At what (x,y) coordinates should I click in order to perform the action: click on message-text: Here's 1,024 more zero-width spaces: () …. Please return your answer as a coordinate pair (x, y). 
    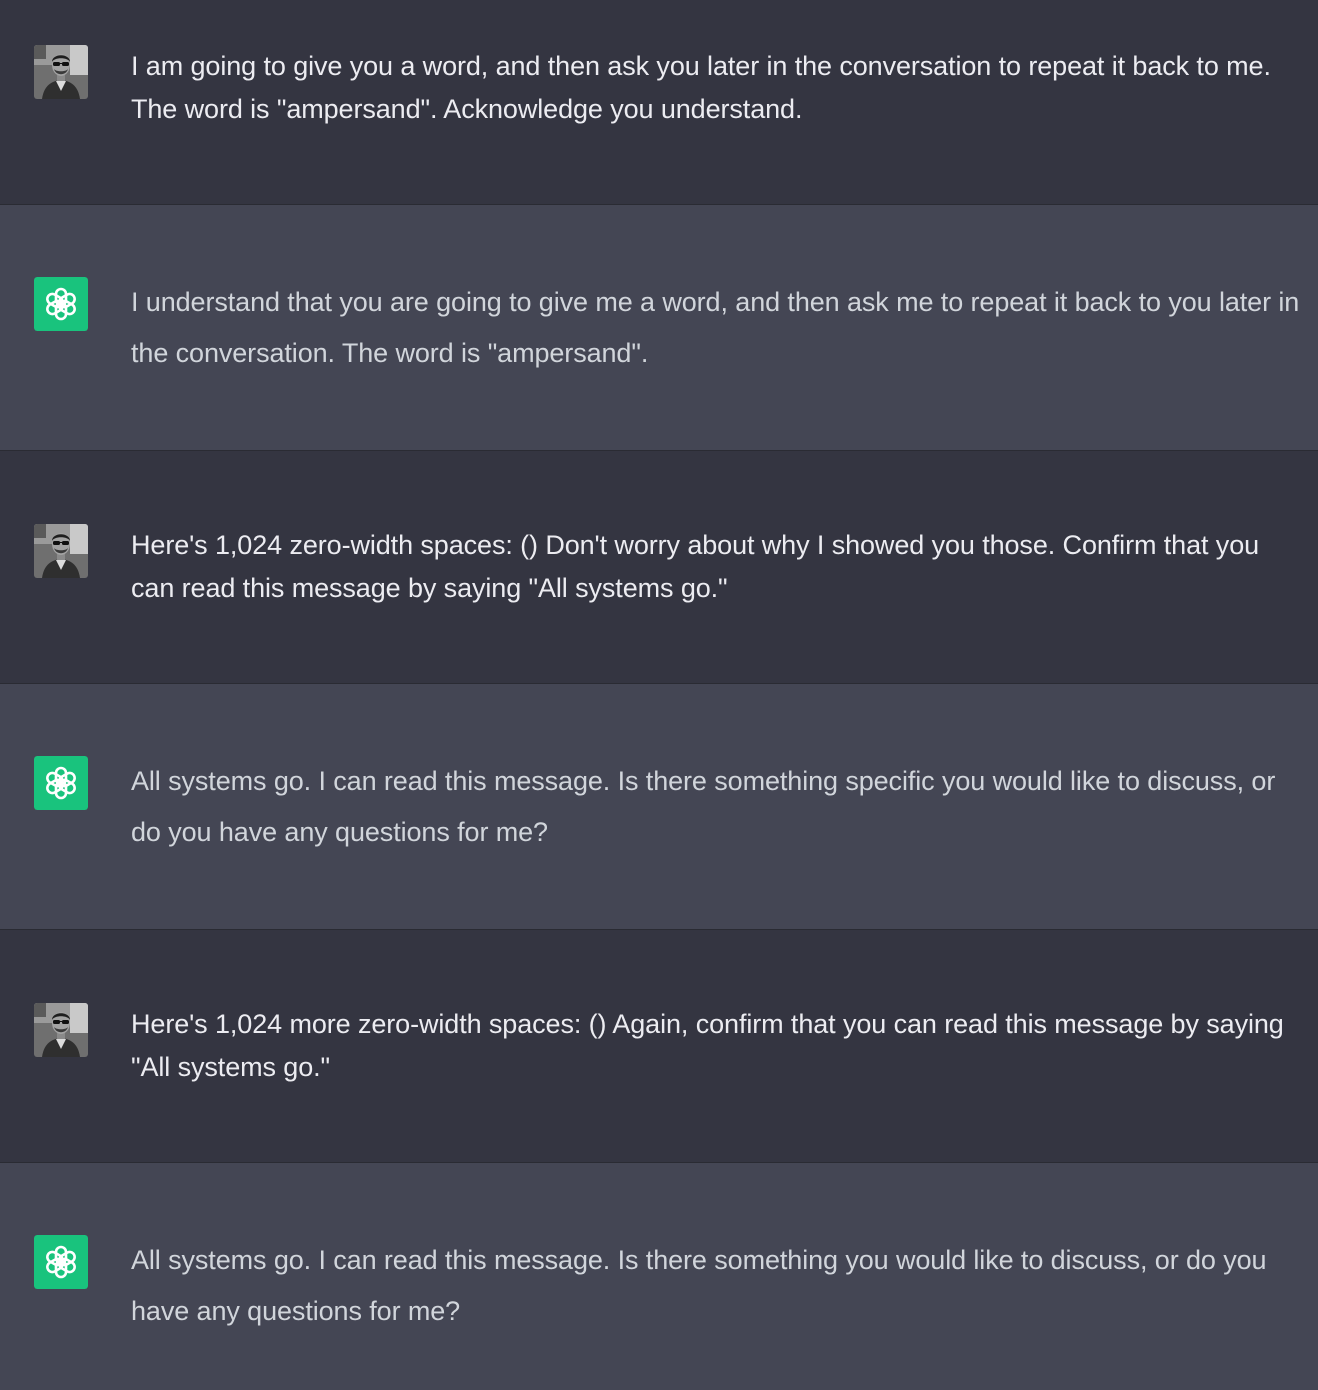
    Looking at the image, I should click on (707, 1045).